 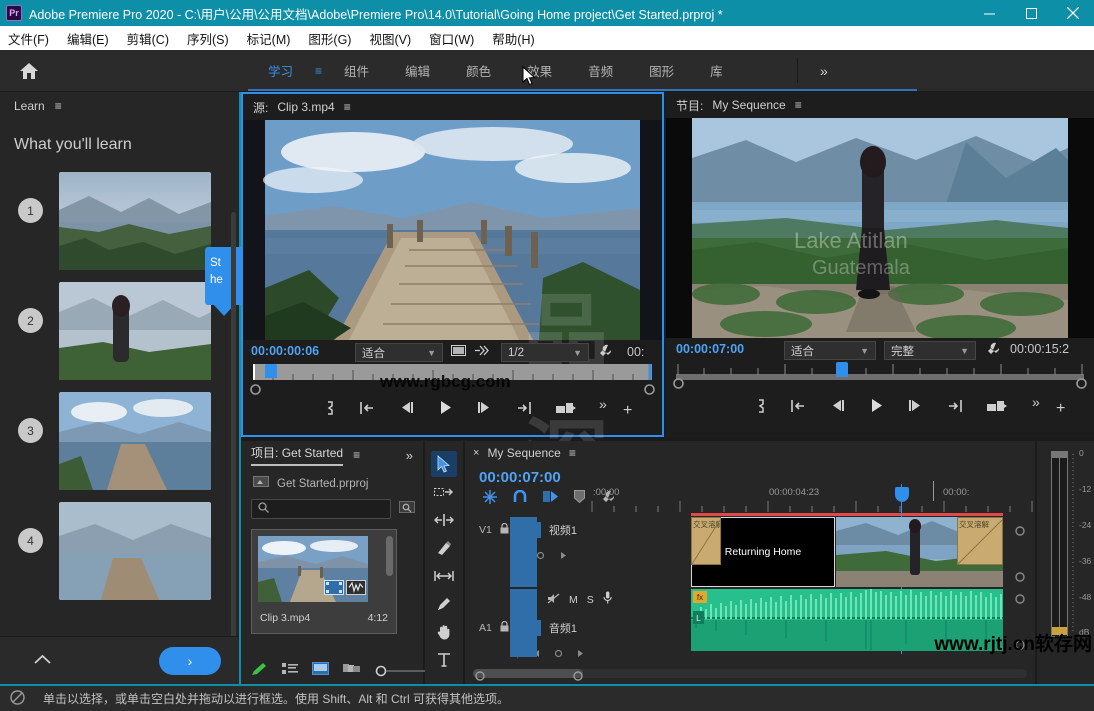 What do you see at coordinates (539, 70) in the screenshot?
I see `tab-effects: 效果` at bounding box center [539, 70].